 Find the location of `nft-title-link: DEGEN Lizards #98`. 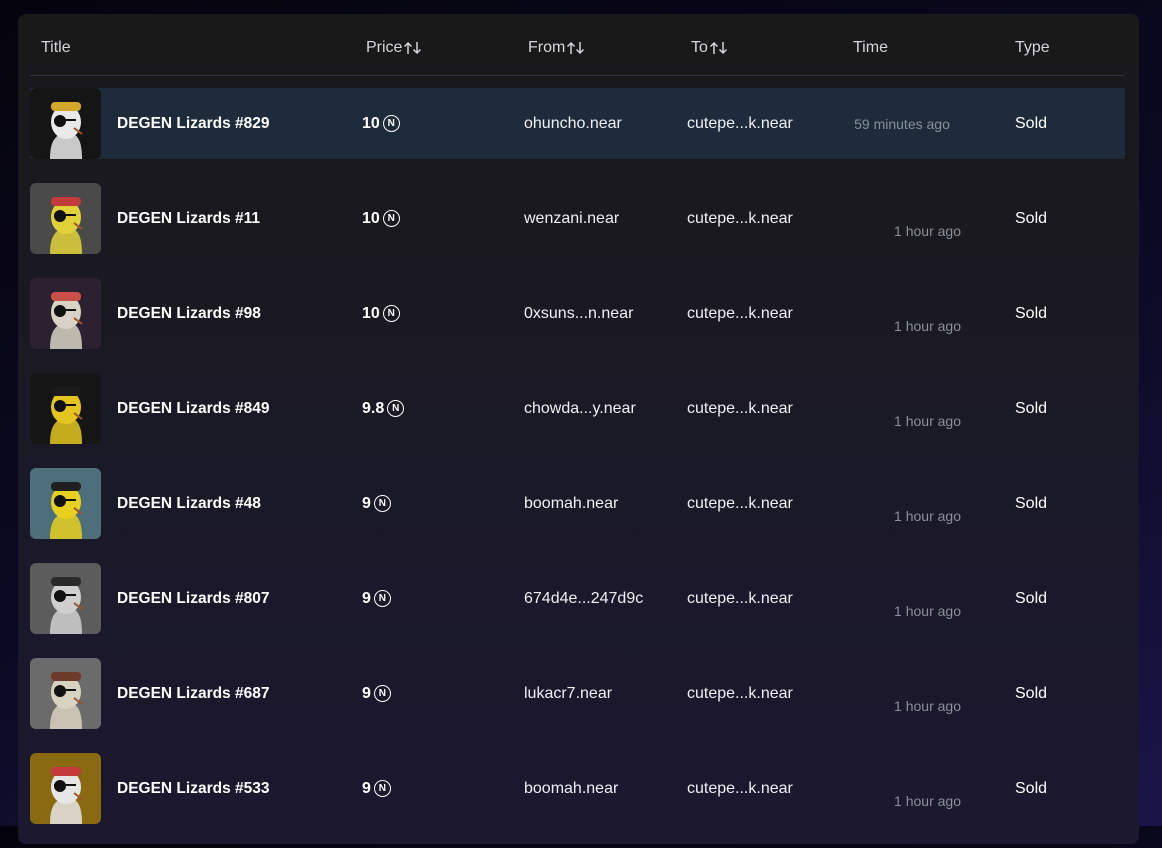

nft-title-link: DEGEN Lizards #98 is located at coordinates (189, 313).